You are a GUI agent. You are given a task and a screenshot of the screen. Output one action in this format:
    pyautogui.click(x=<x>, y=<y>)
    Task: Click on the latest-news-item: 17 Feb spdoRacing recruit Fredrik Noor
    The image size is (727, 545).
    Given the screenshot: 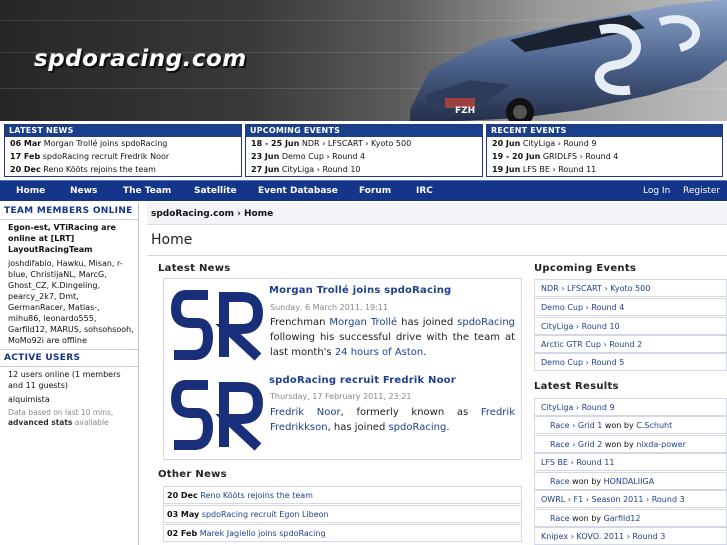 What is the action you would take?
    pyautogui.click(x=123, y=156)
    